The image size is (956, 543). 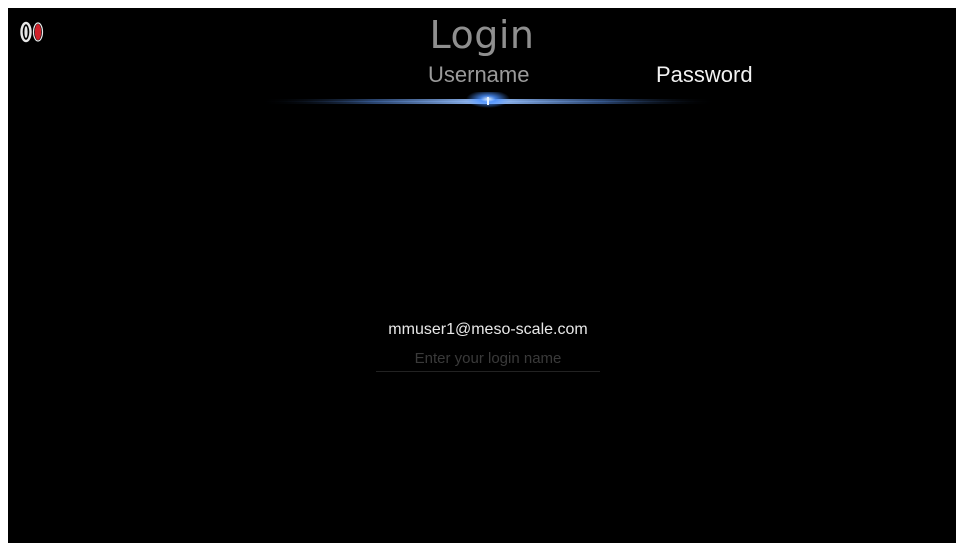 I want to click on username-placeholder: Enter your login name, so click(x=488, y=358).